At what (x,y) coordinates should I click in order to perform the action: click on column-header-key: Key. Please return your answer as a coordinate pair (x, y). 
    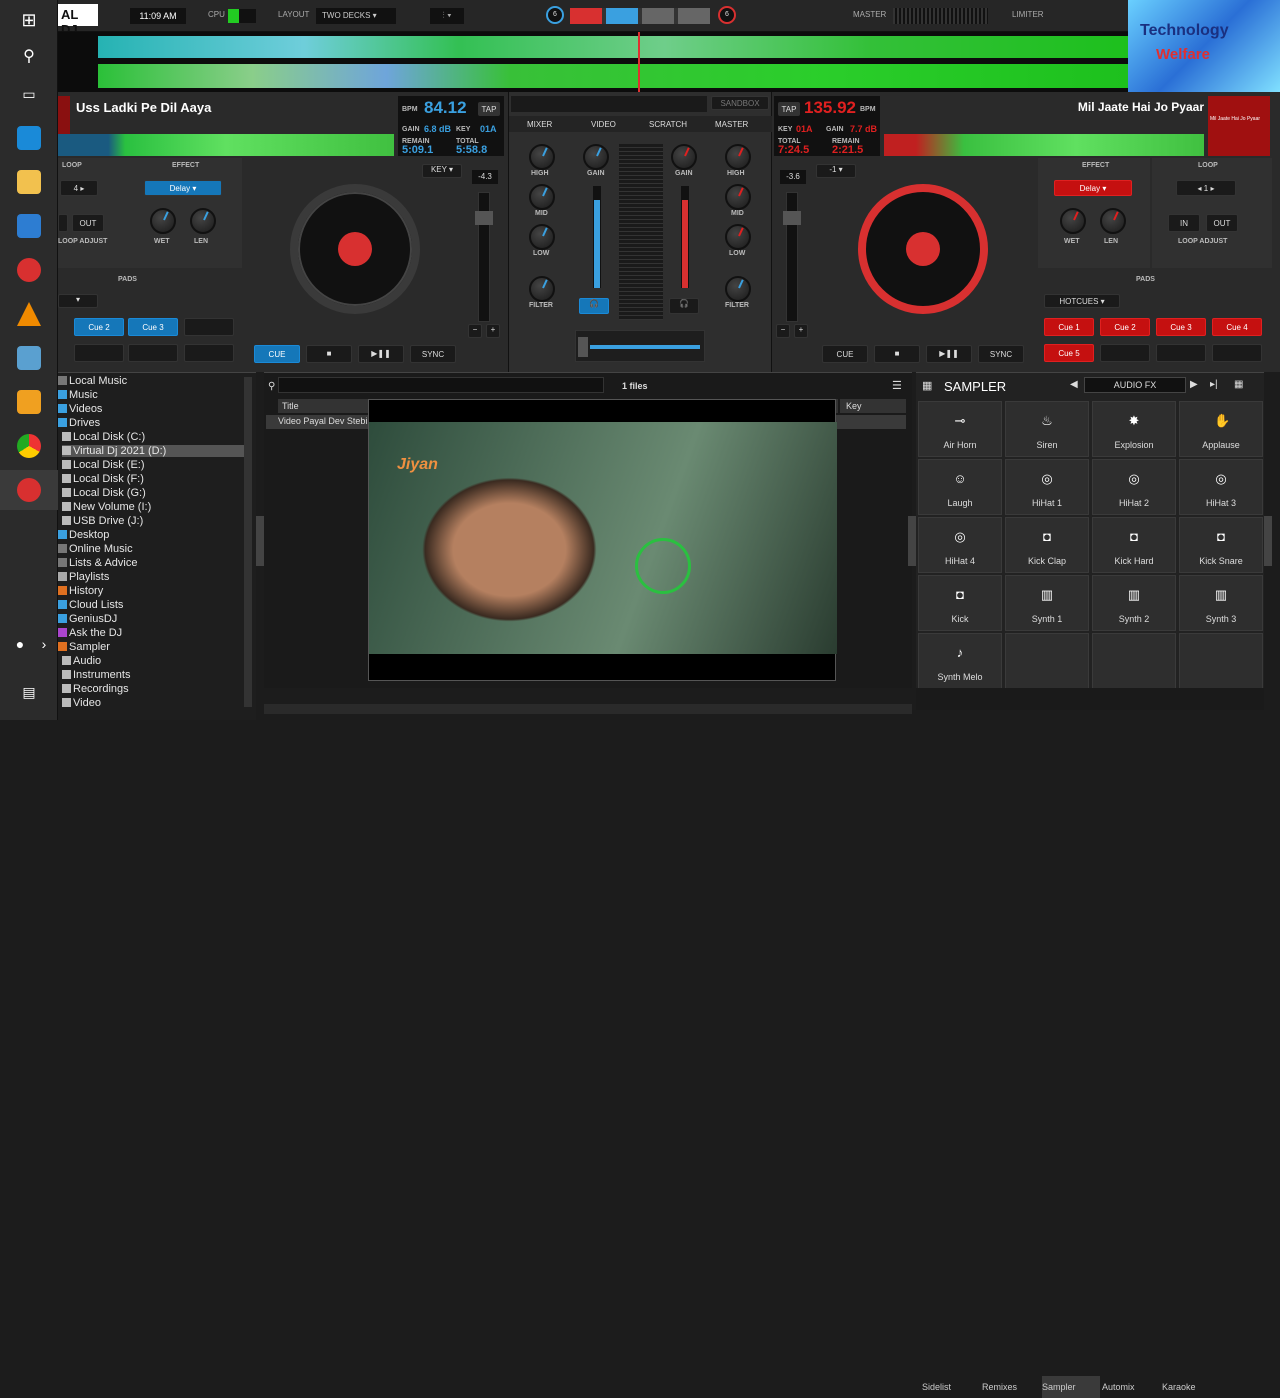
    Looking at the image, I should click on (873, 406).